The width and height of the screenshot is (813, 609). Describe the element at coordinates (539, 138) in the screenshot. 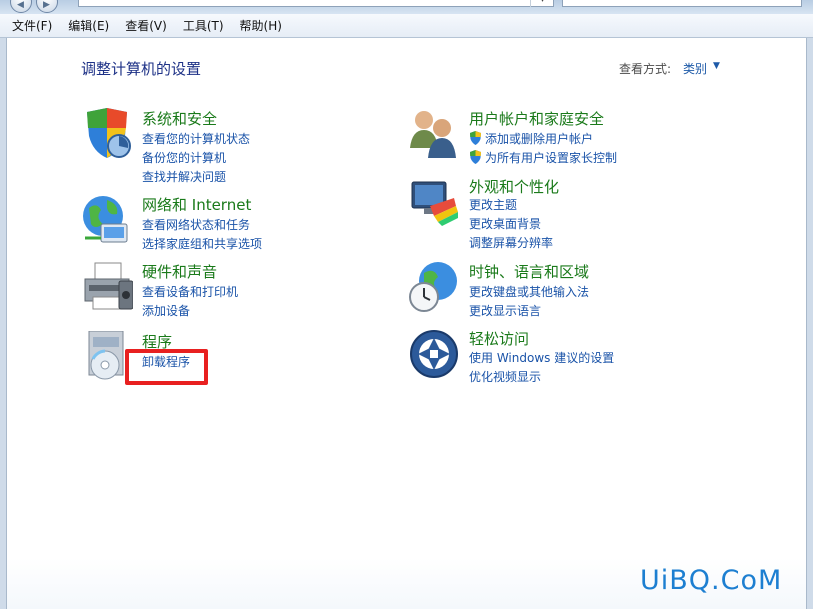

I see `category-link: 添加或删除用户帐户` at that location.